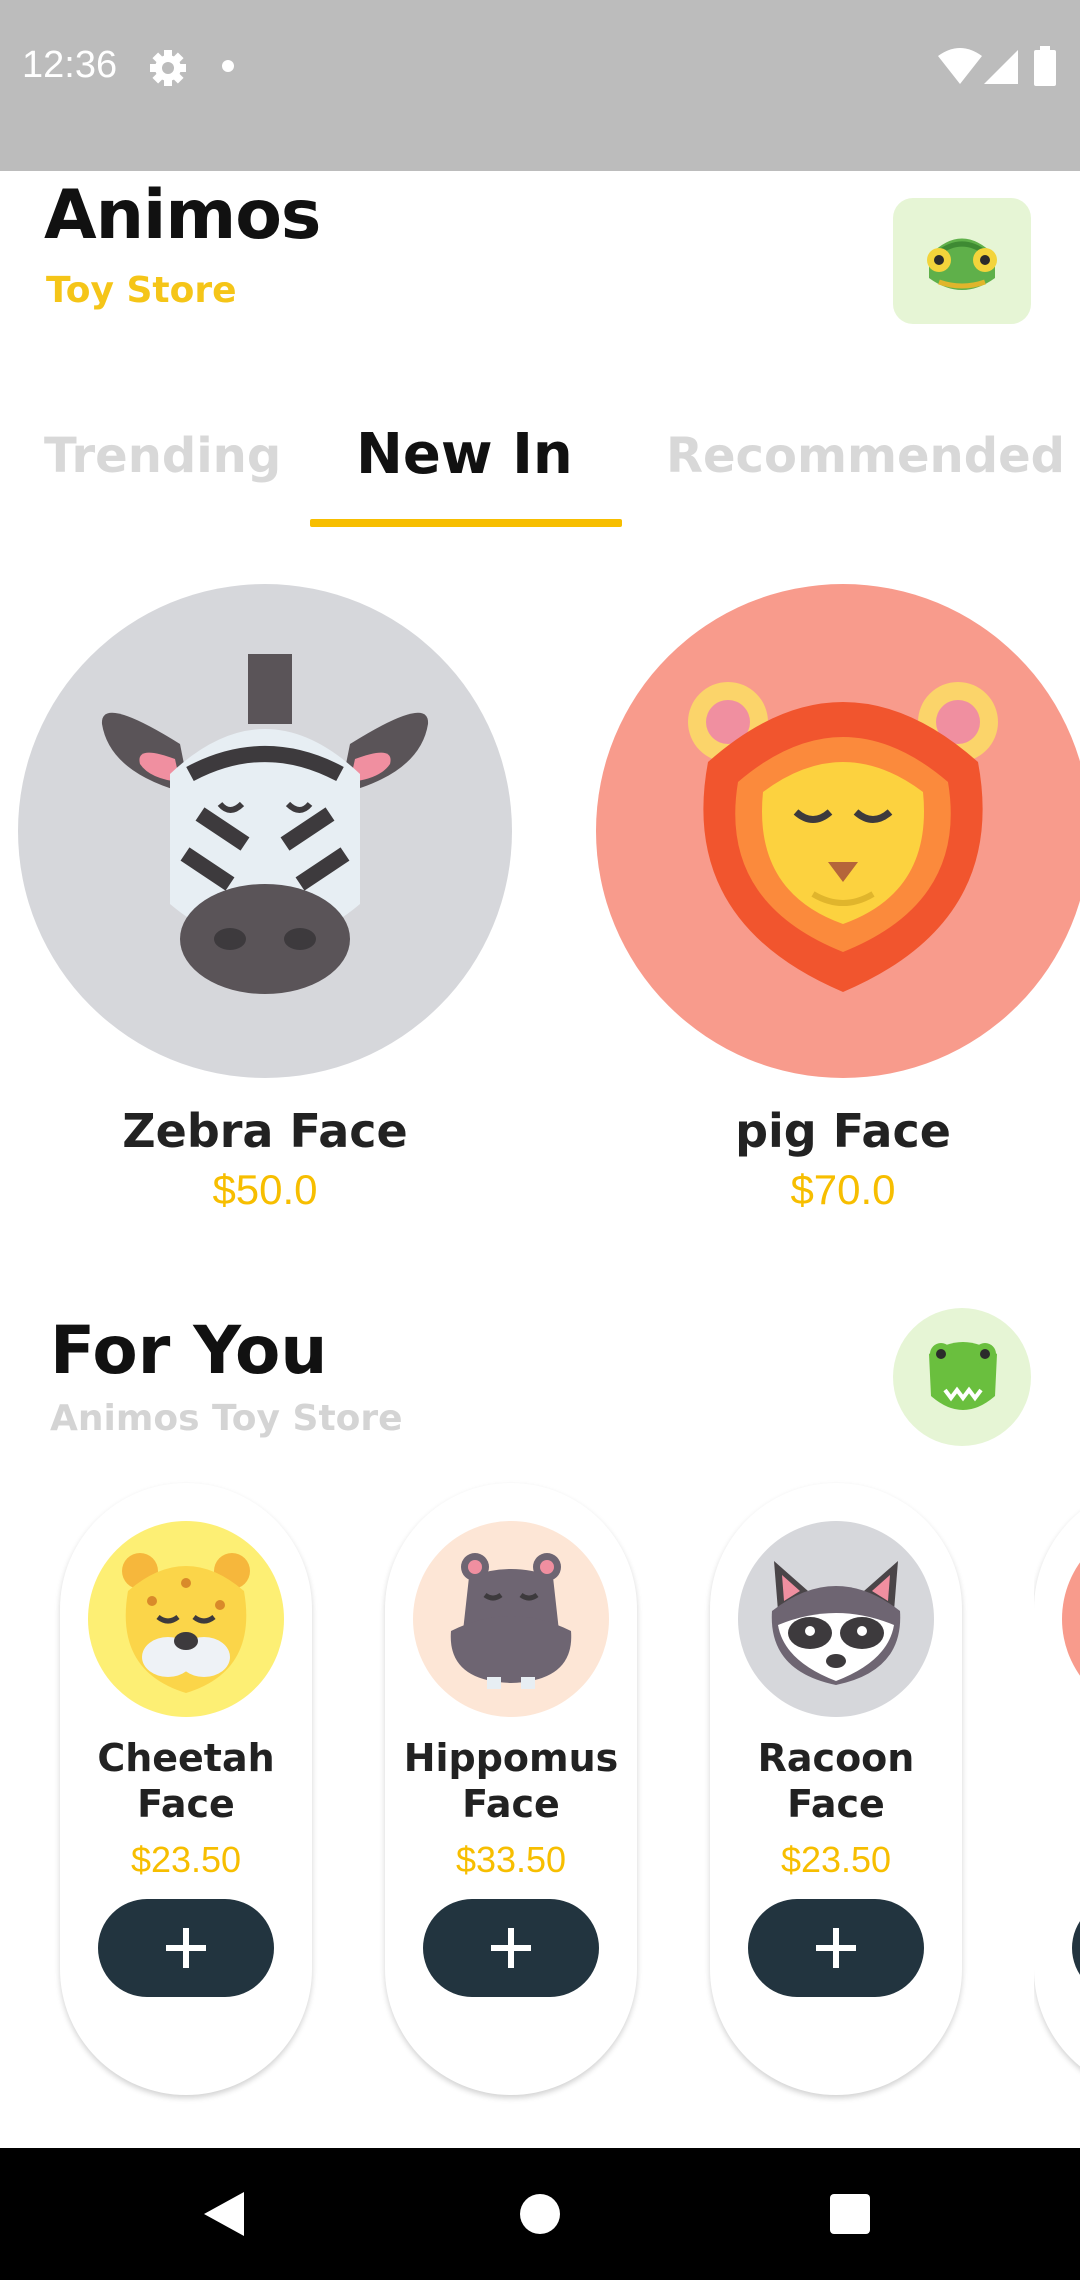  I want to click on featured-product-lion, so click(838, 831).